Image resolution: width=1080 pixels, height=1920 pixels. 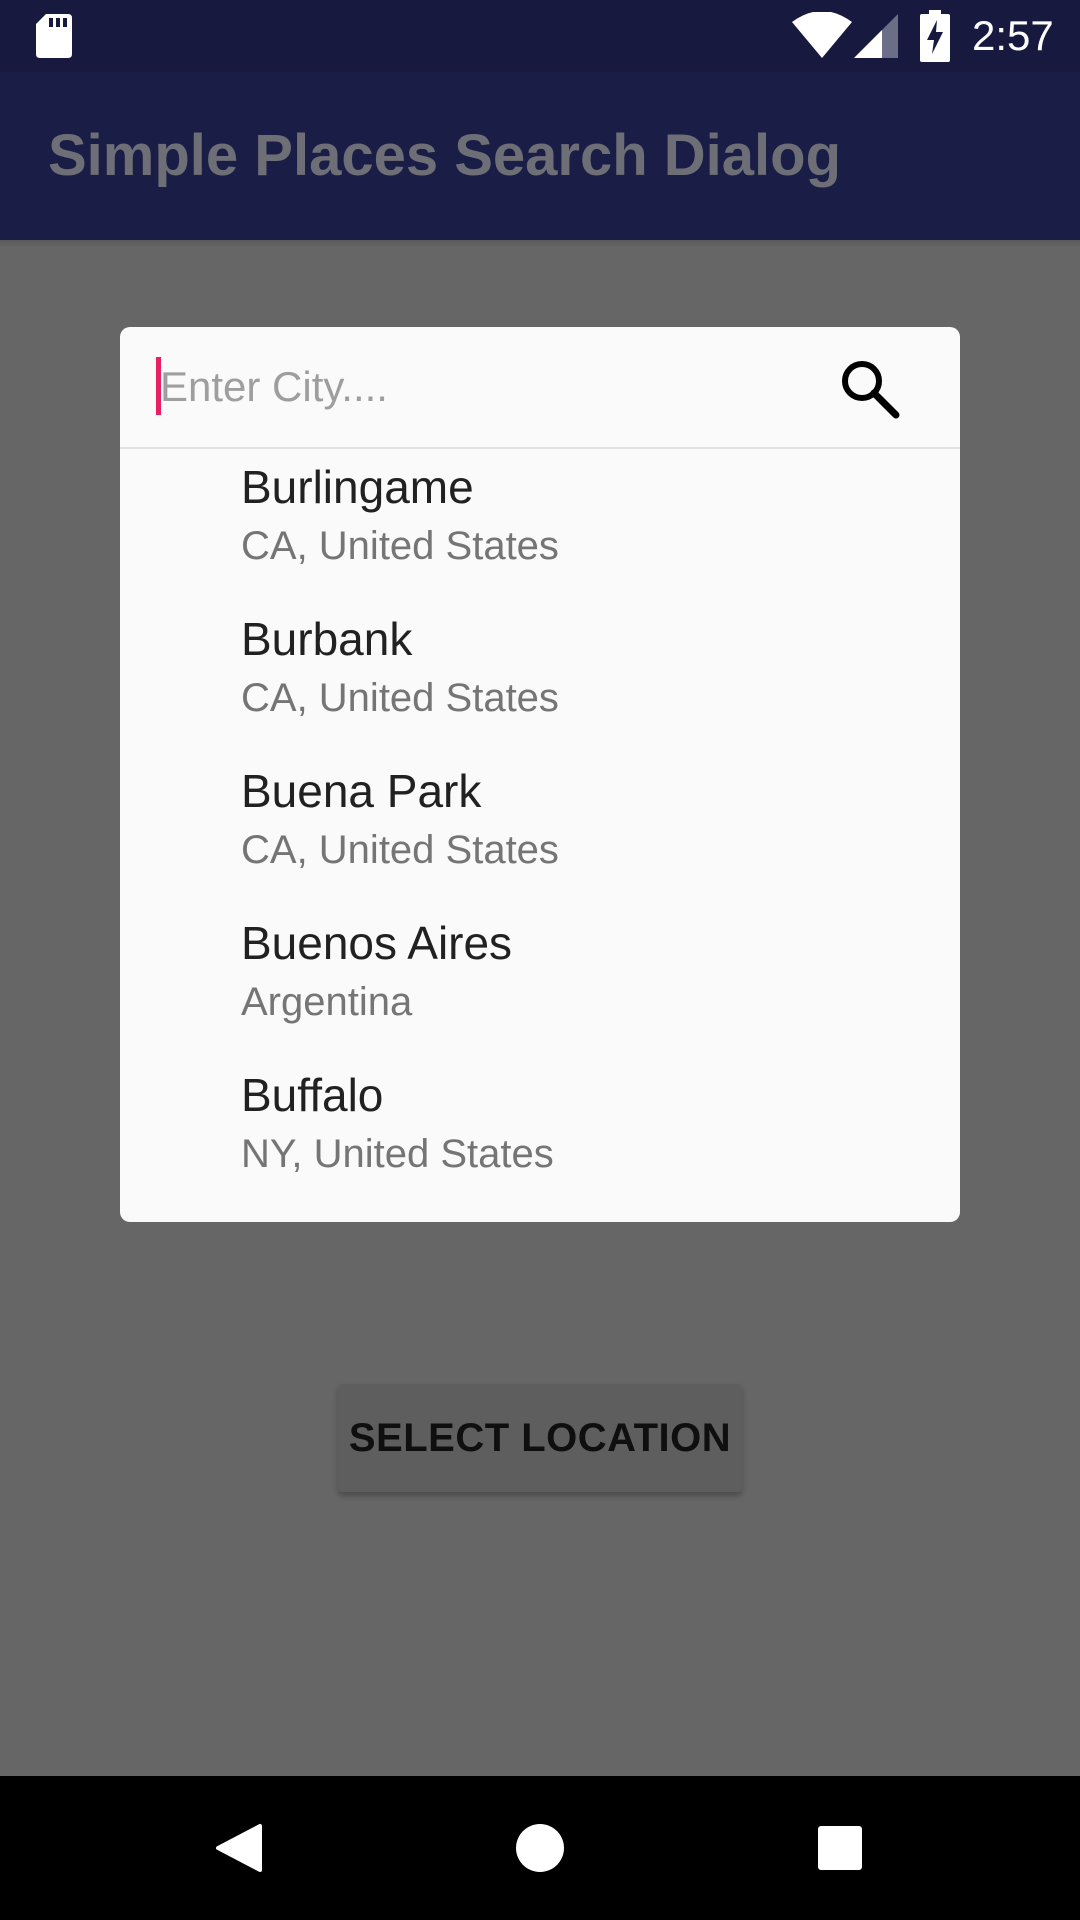 I want to click on list-item: Buffalo NY, United States, so click(x=540, y=1143).